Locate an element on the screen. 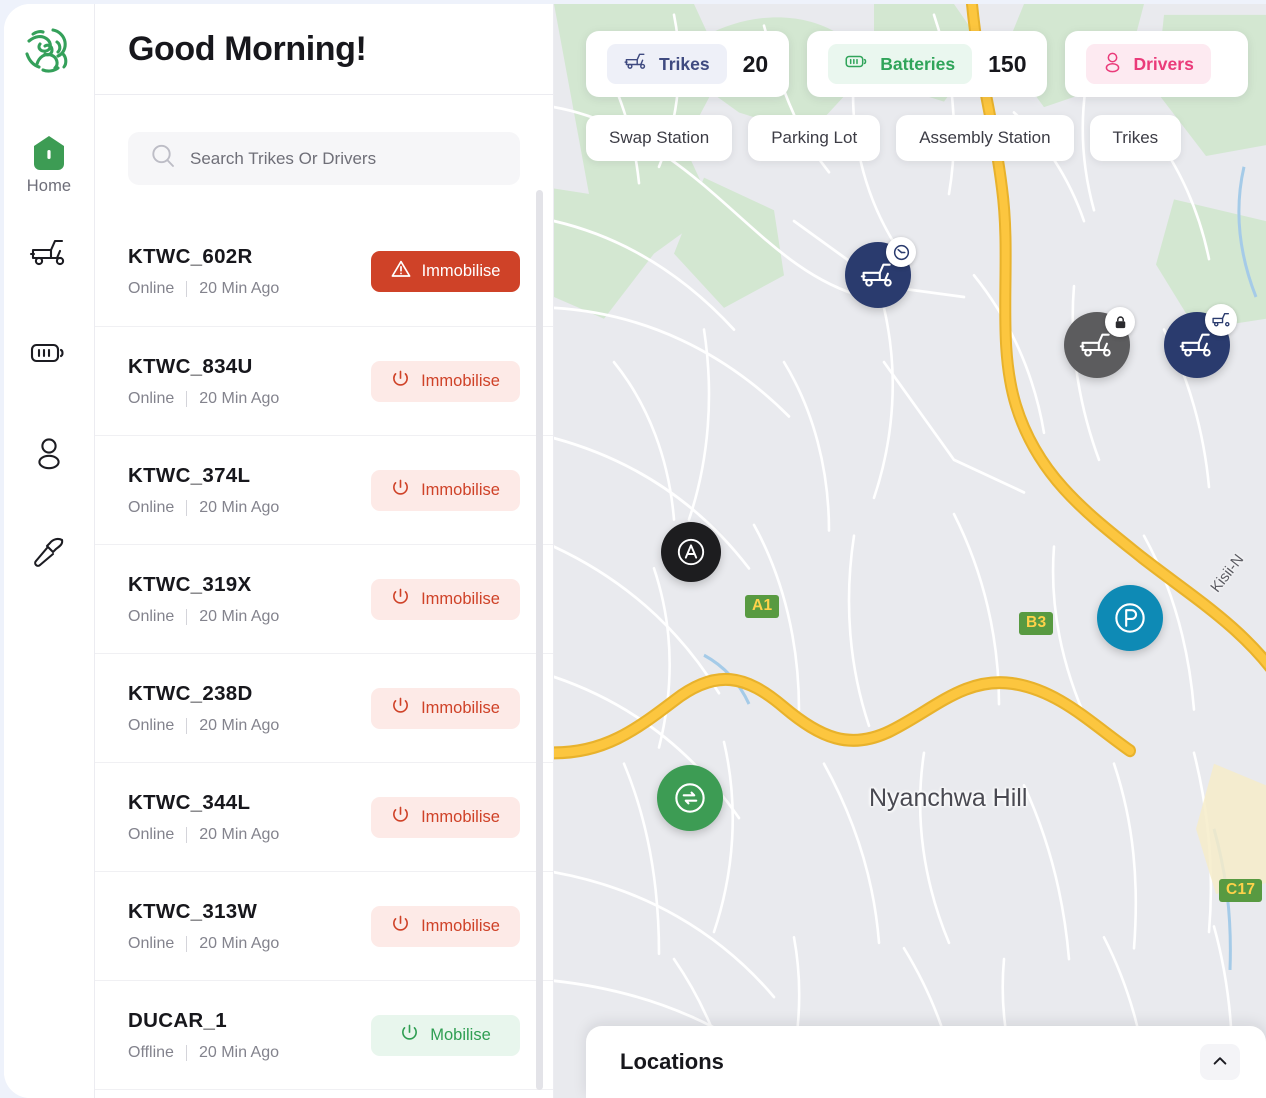 The image size is (1266, 1098). table-row: KTWC_238D Online 20 Min Ago Immobilise is located at coordinates (324, 707).